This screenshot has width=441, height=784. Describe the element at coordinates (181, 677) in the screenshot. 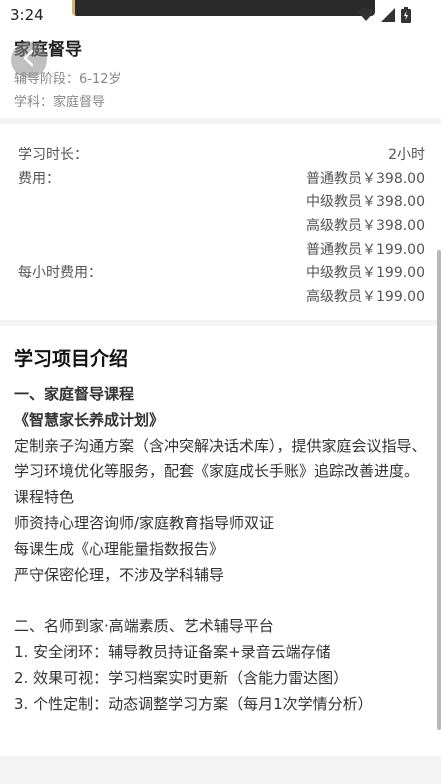

I see `list-item: 2. 效果可视：学习档案实时更新（含能力雷达图）` at that location.